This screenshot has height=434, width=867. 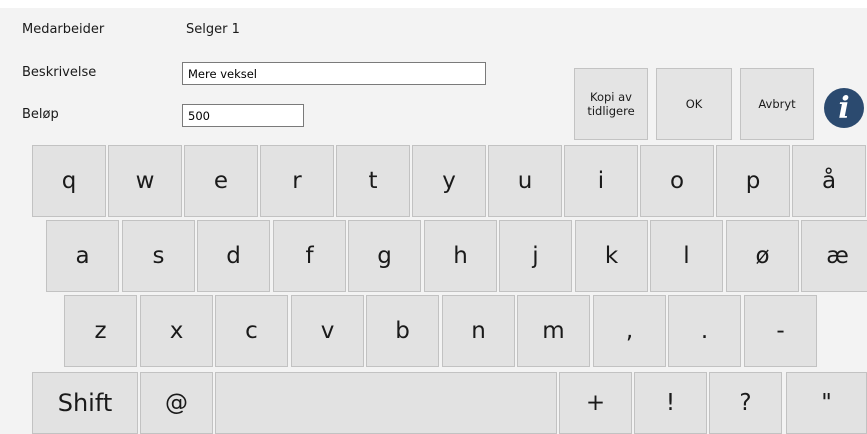 What do you see at coordinates (233, 256) in the screenshot?
I see `key-row2-2: d` at bounding box center [233, 256].